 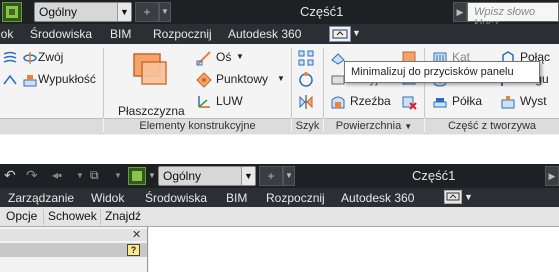 I want to click on dropdown-arrow-icon-2: ▼, so click(x=289, y=176).